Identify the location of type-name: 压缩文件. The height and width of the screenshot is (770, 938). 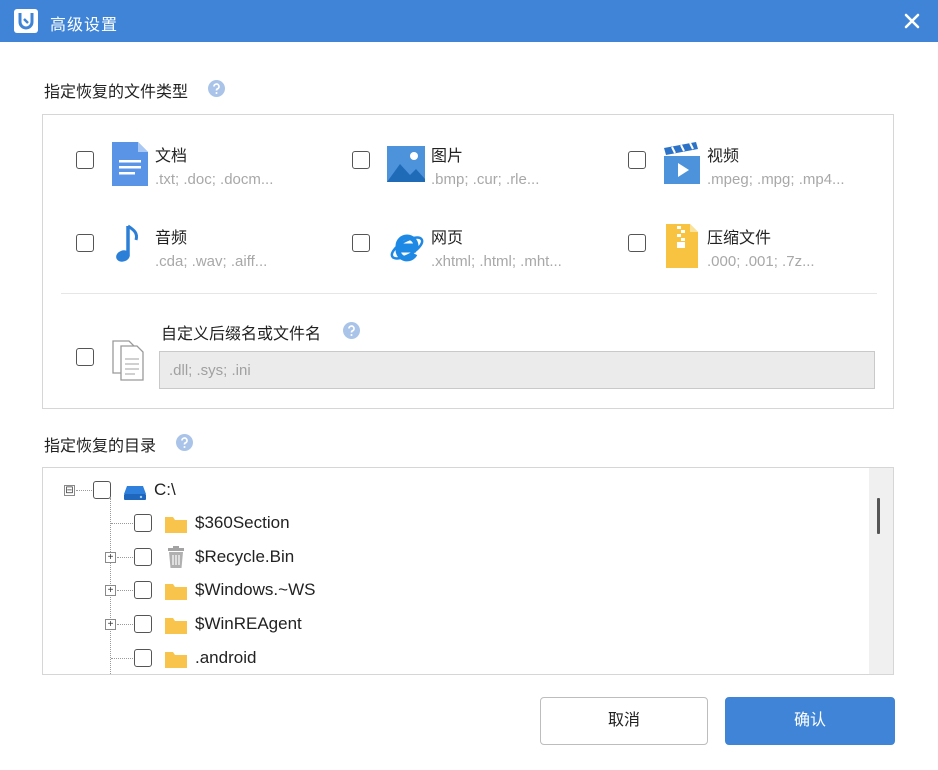
(739, 238).